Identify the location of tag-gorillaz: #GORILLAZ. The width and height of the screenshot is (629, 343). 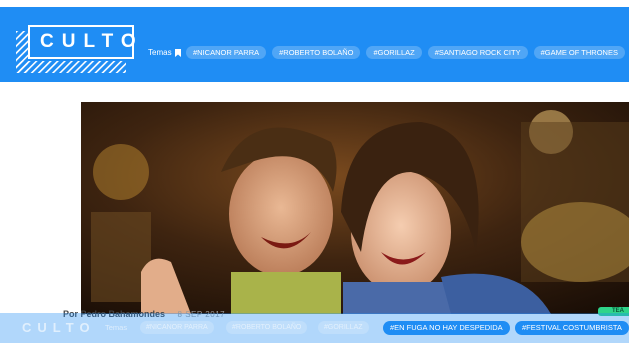
(394, 52).